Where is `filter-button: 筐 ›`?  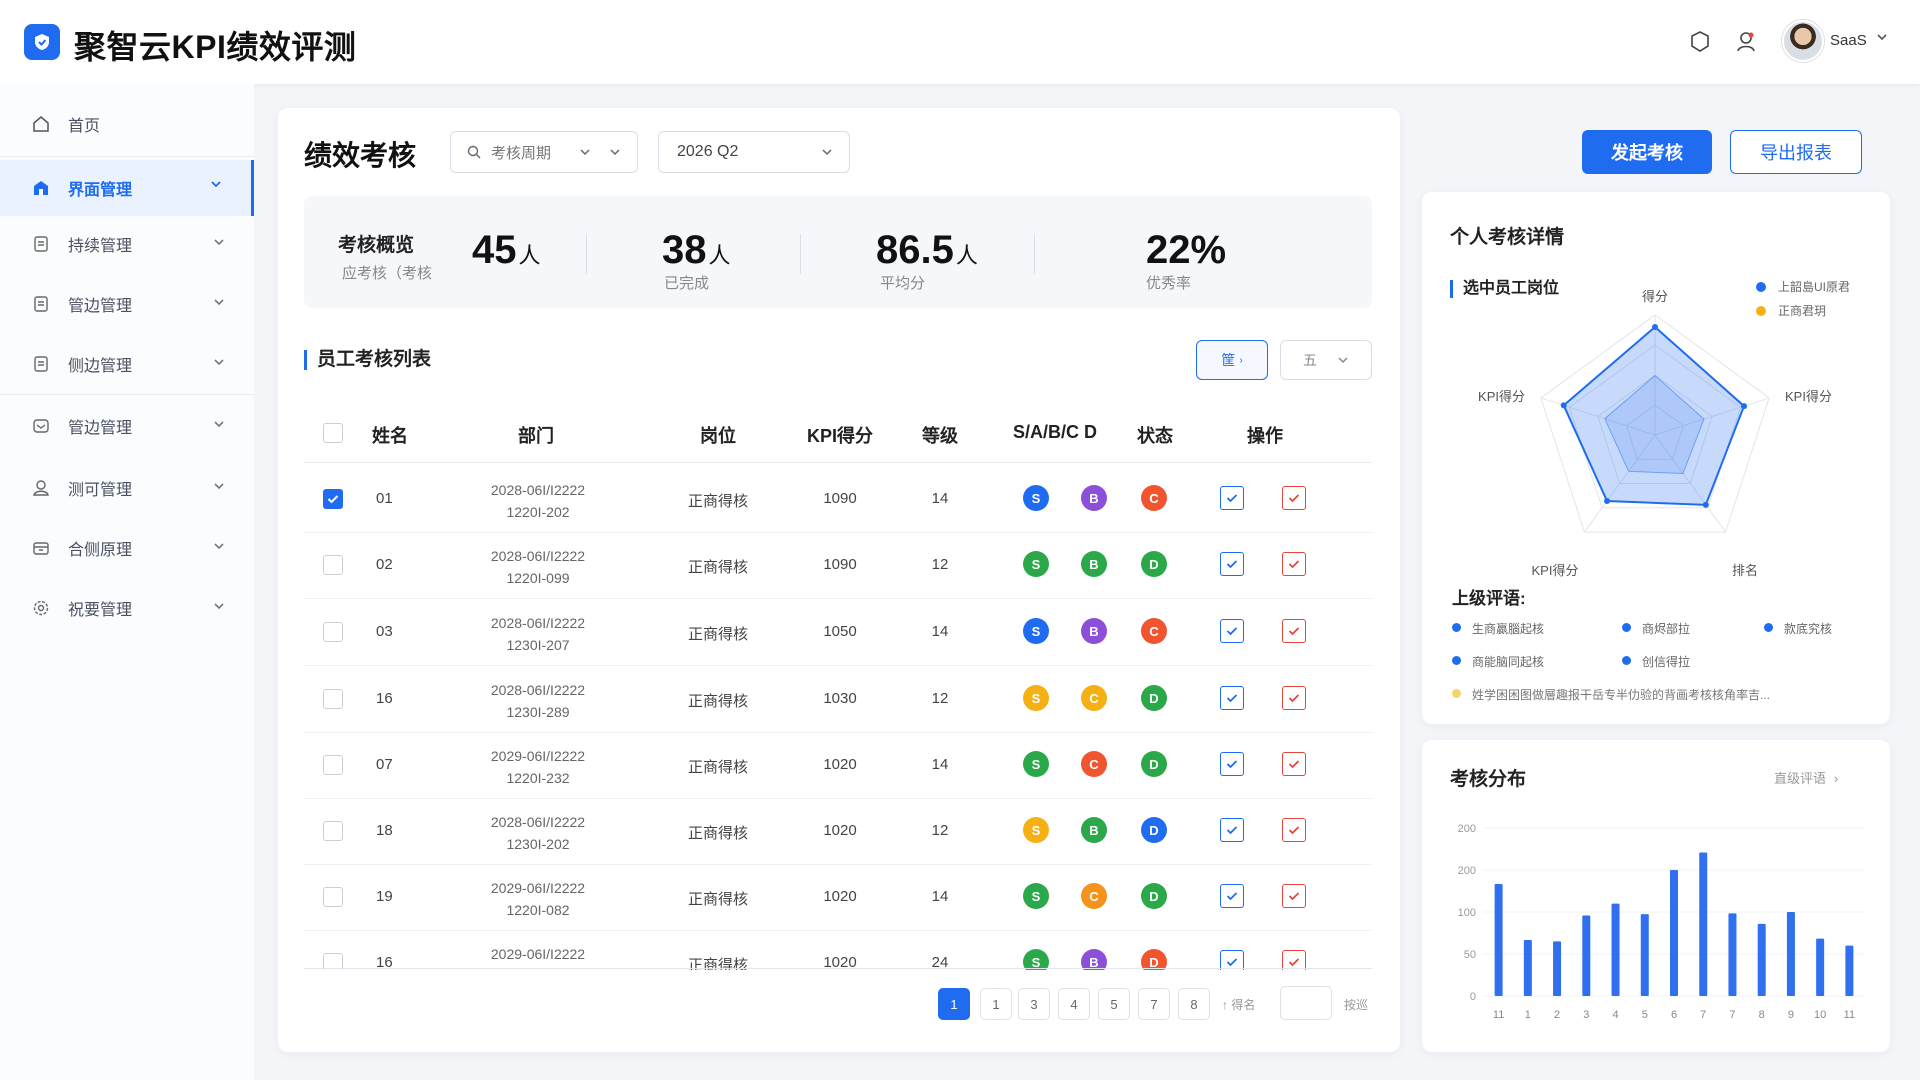 filter-button: 筐 › is located at coordinates (1232, 360).